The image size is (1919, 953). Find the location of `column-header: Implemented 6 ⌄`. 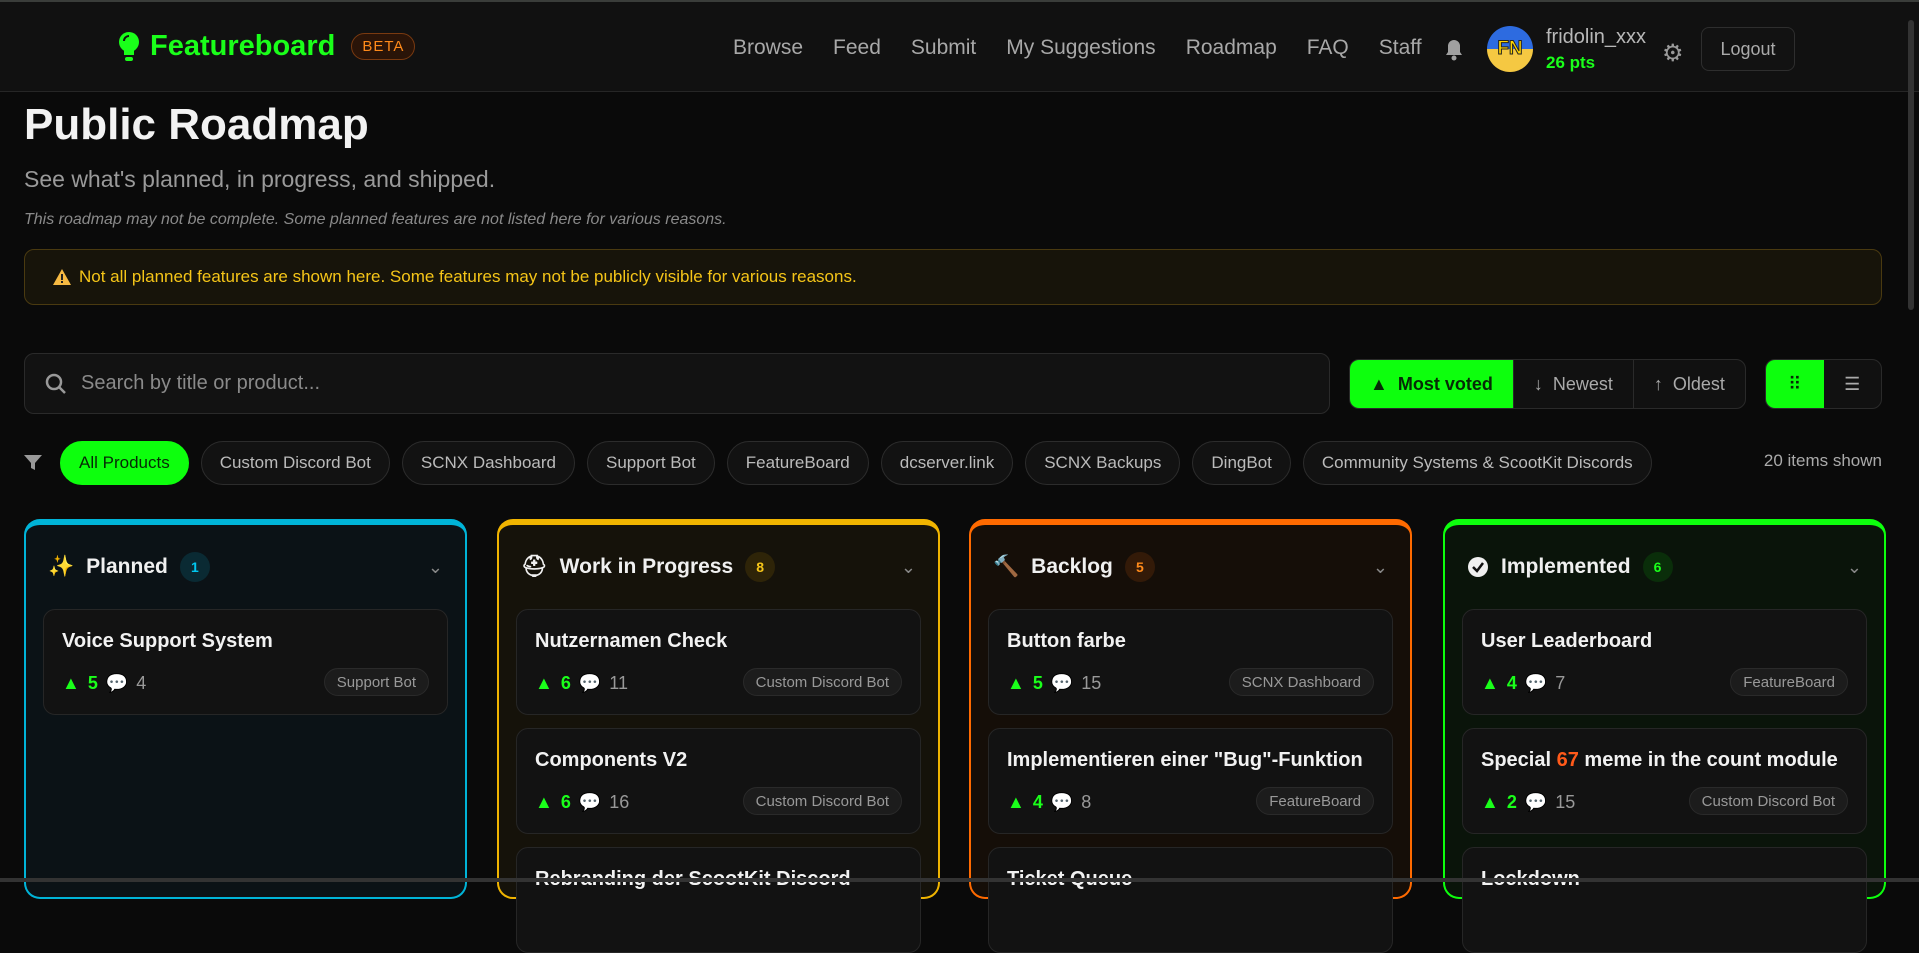

column-header: Implemented 6 ⌄ is located at coordinates (1664, 567).